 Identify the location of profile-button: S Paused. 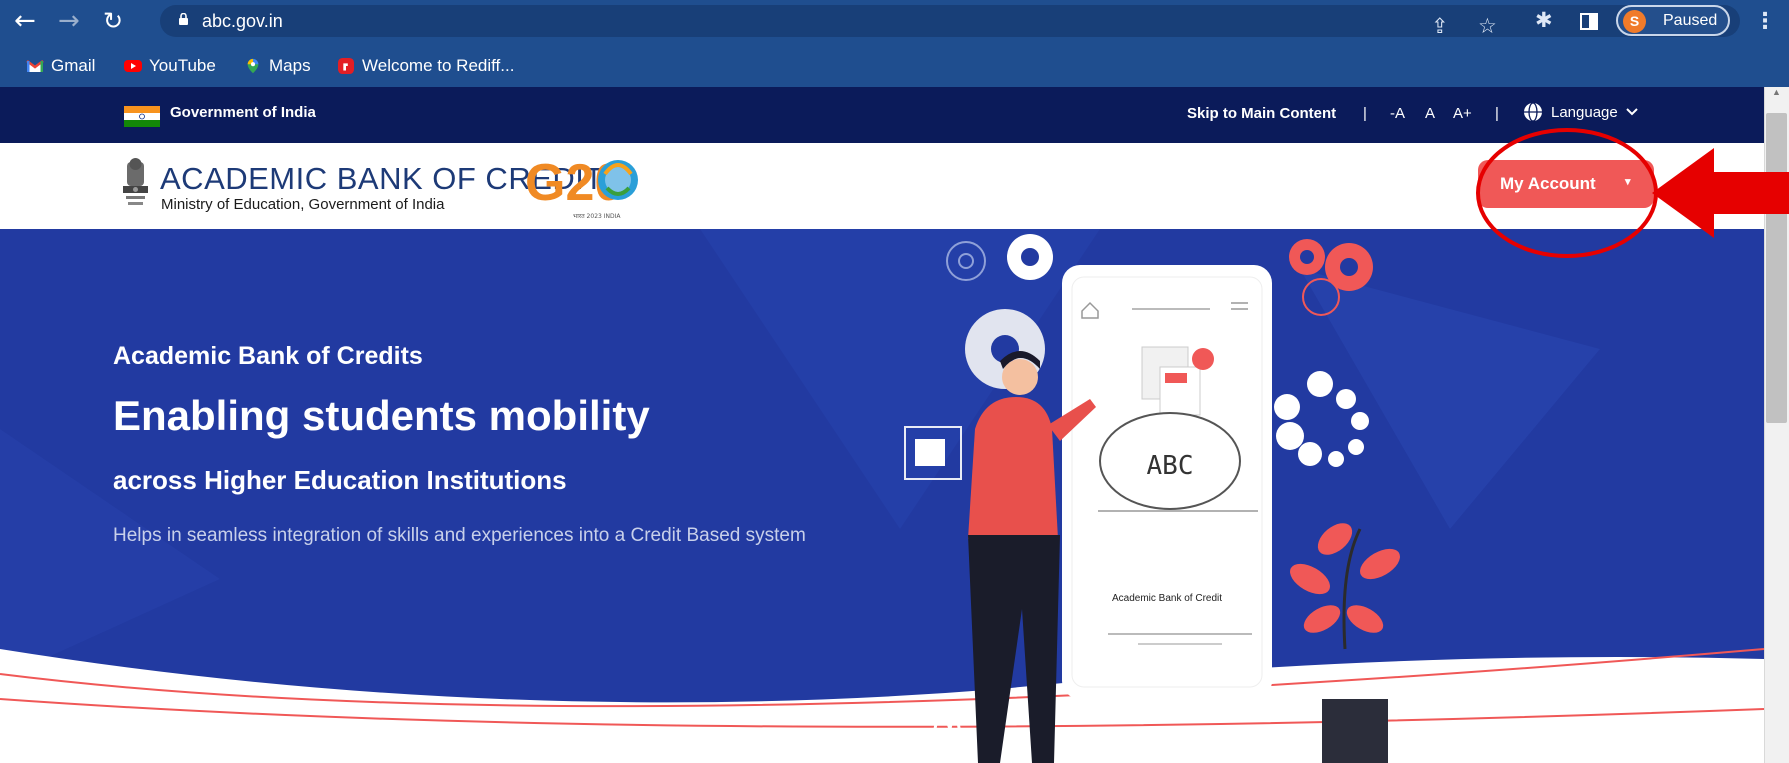
(1673, 20).